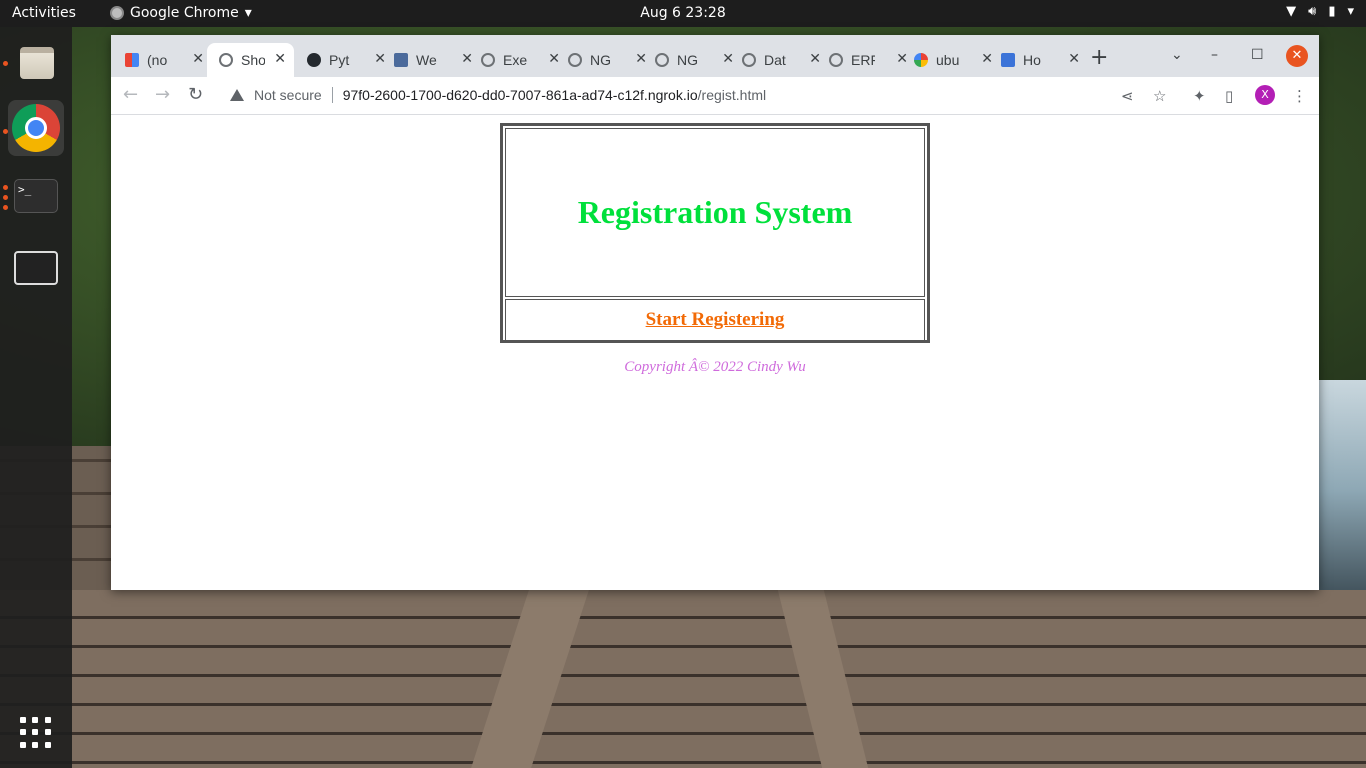 This screenshot has height=768, width=1366. What do you see at coordinates (339, 60) in the screenshot?
I see `tab-label: Pyt` at bounding box center [339, 60].